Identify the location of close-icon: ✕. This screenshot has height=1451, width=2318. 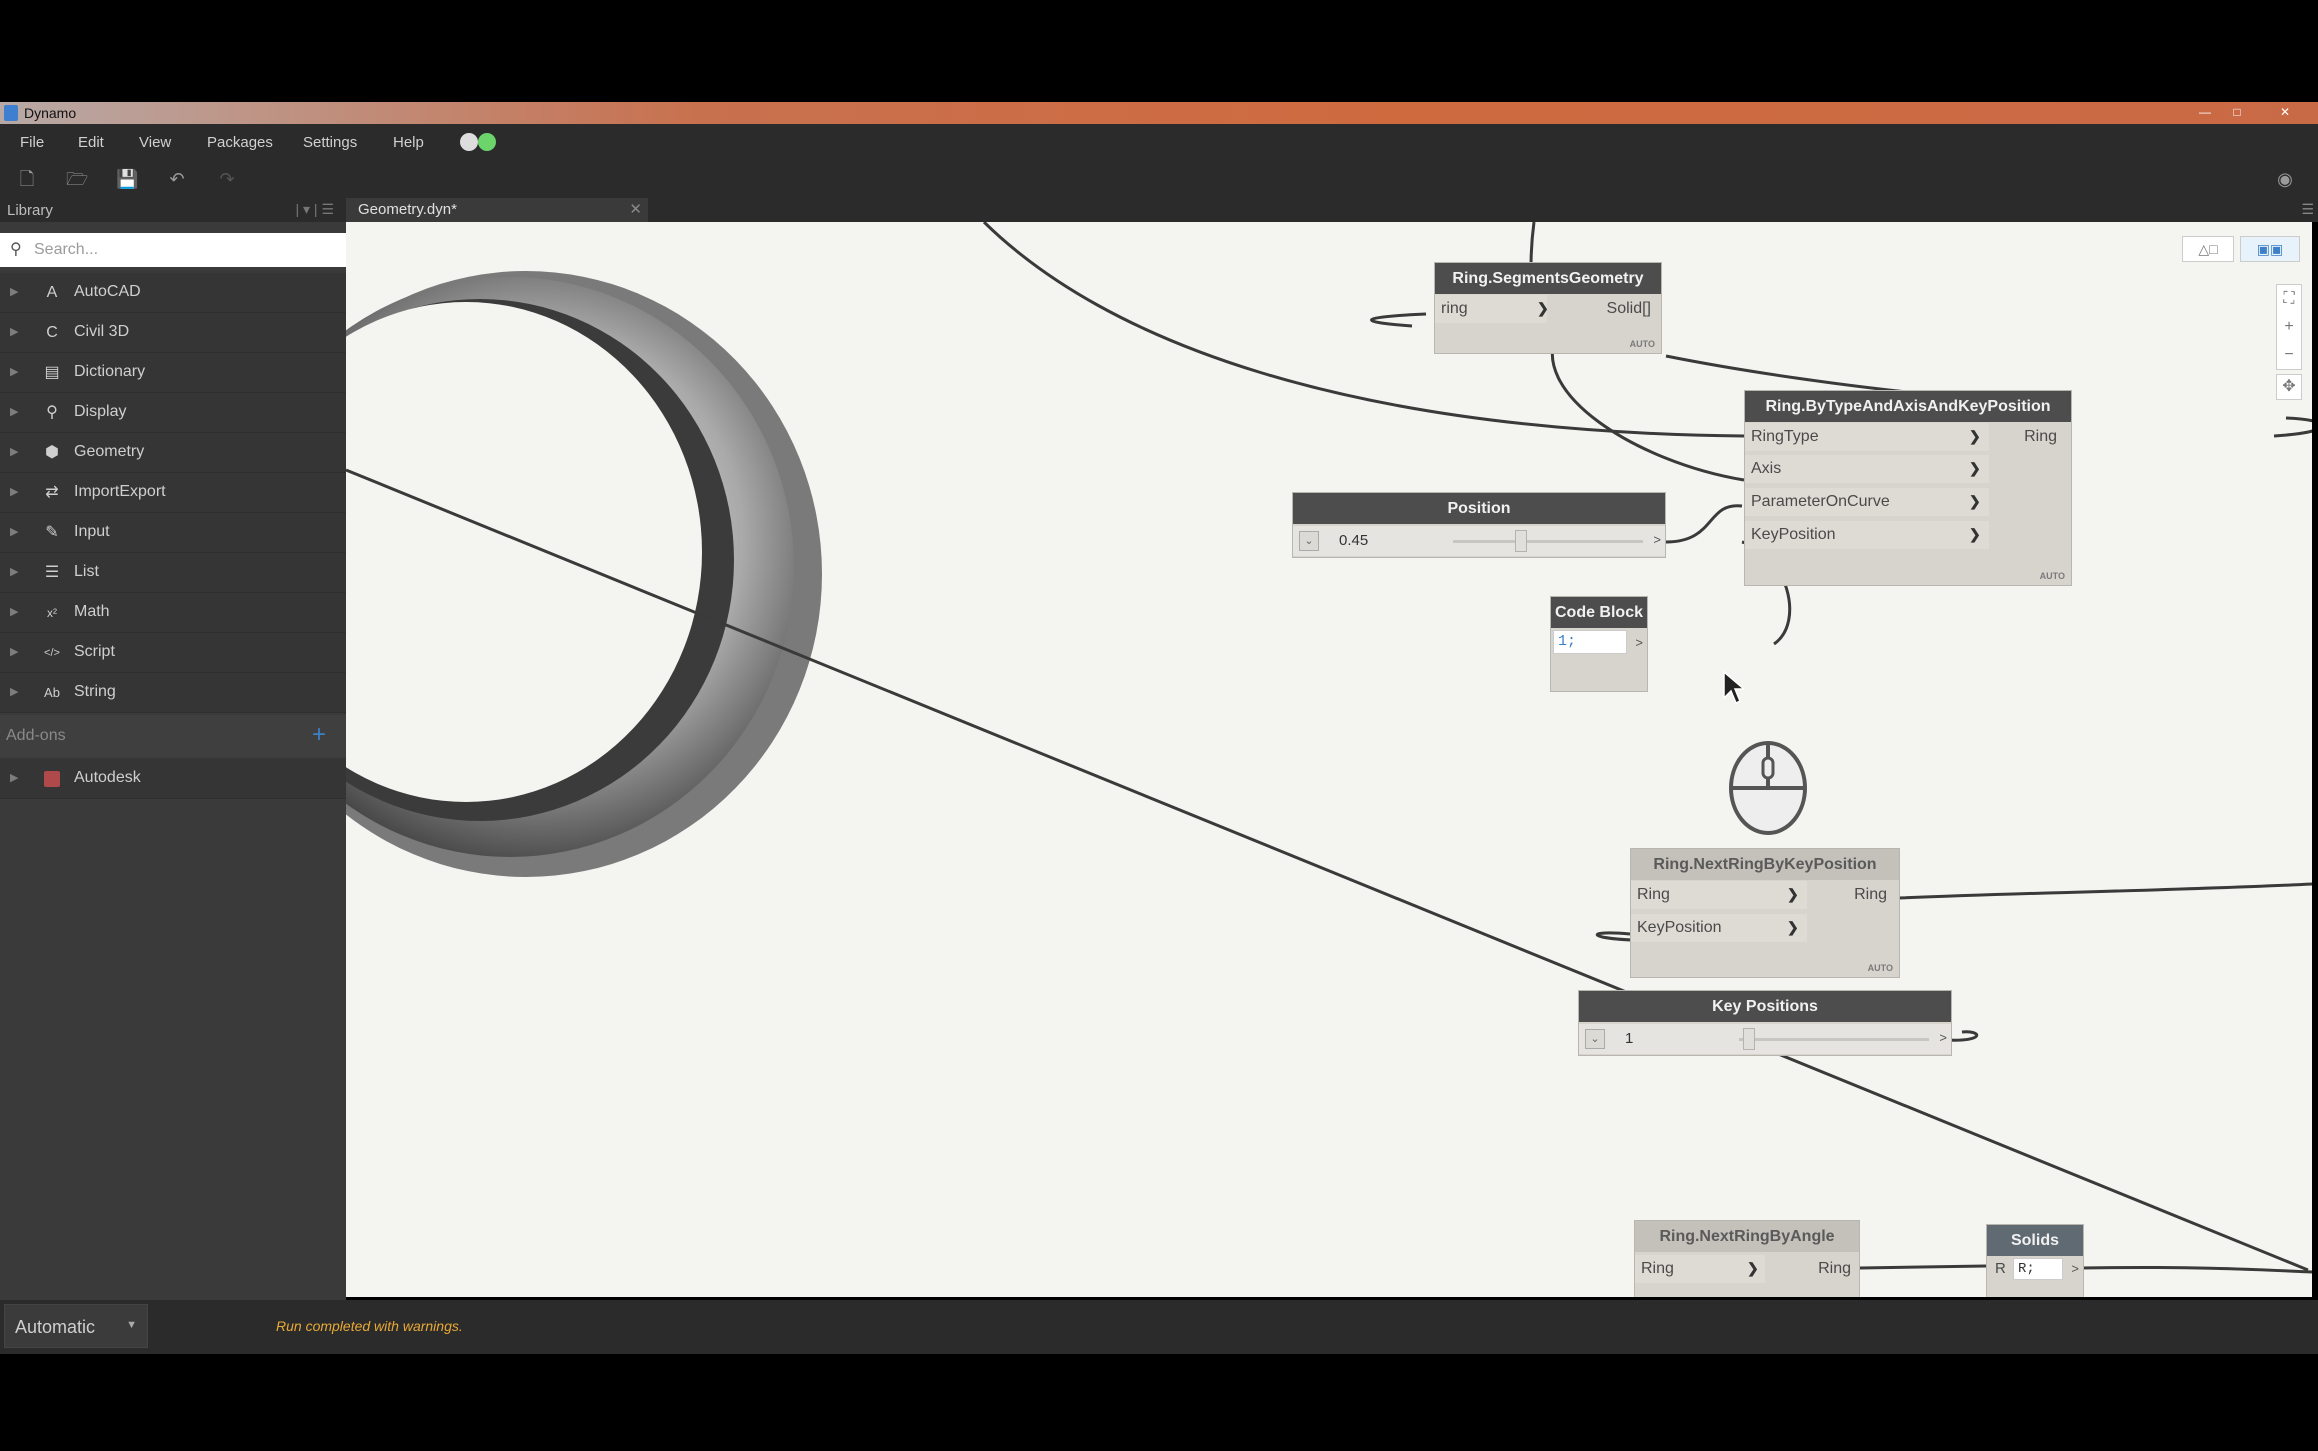
(2285, 112).